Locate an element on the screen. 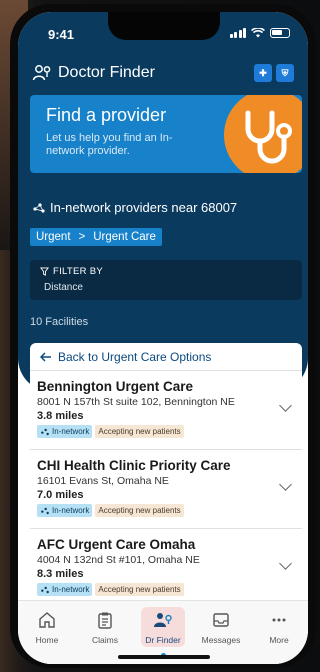  status-time: 9:41 is located at coordinates (61, 34).